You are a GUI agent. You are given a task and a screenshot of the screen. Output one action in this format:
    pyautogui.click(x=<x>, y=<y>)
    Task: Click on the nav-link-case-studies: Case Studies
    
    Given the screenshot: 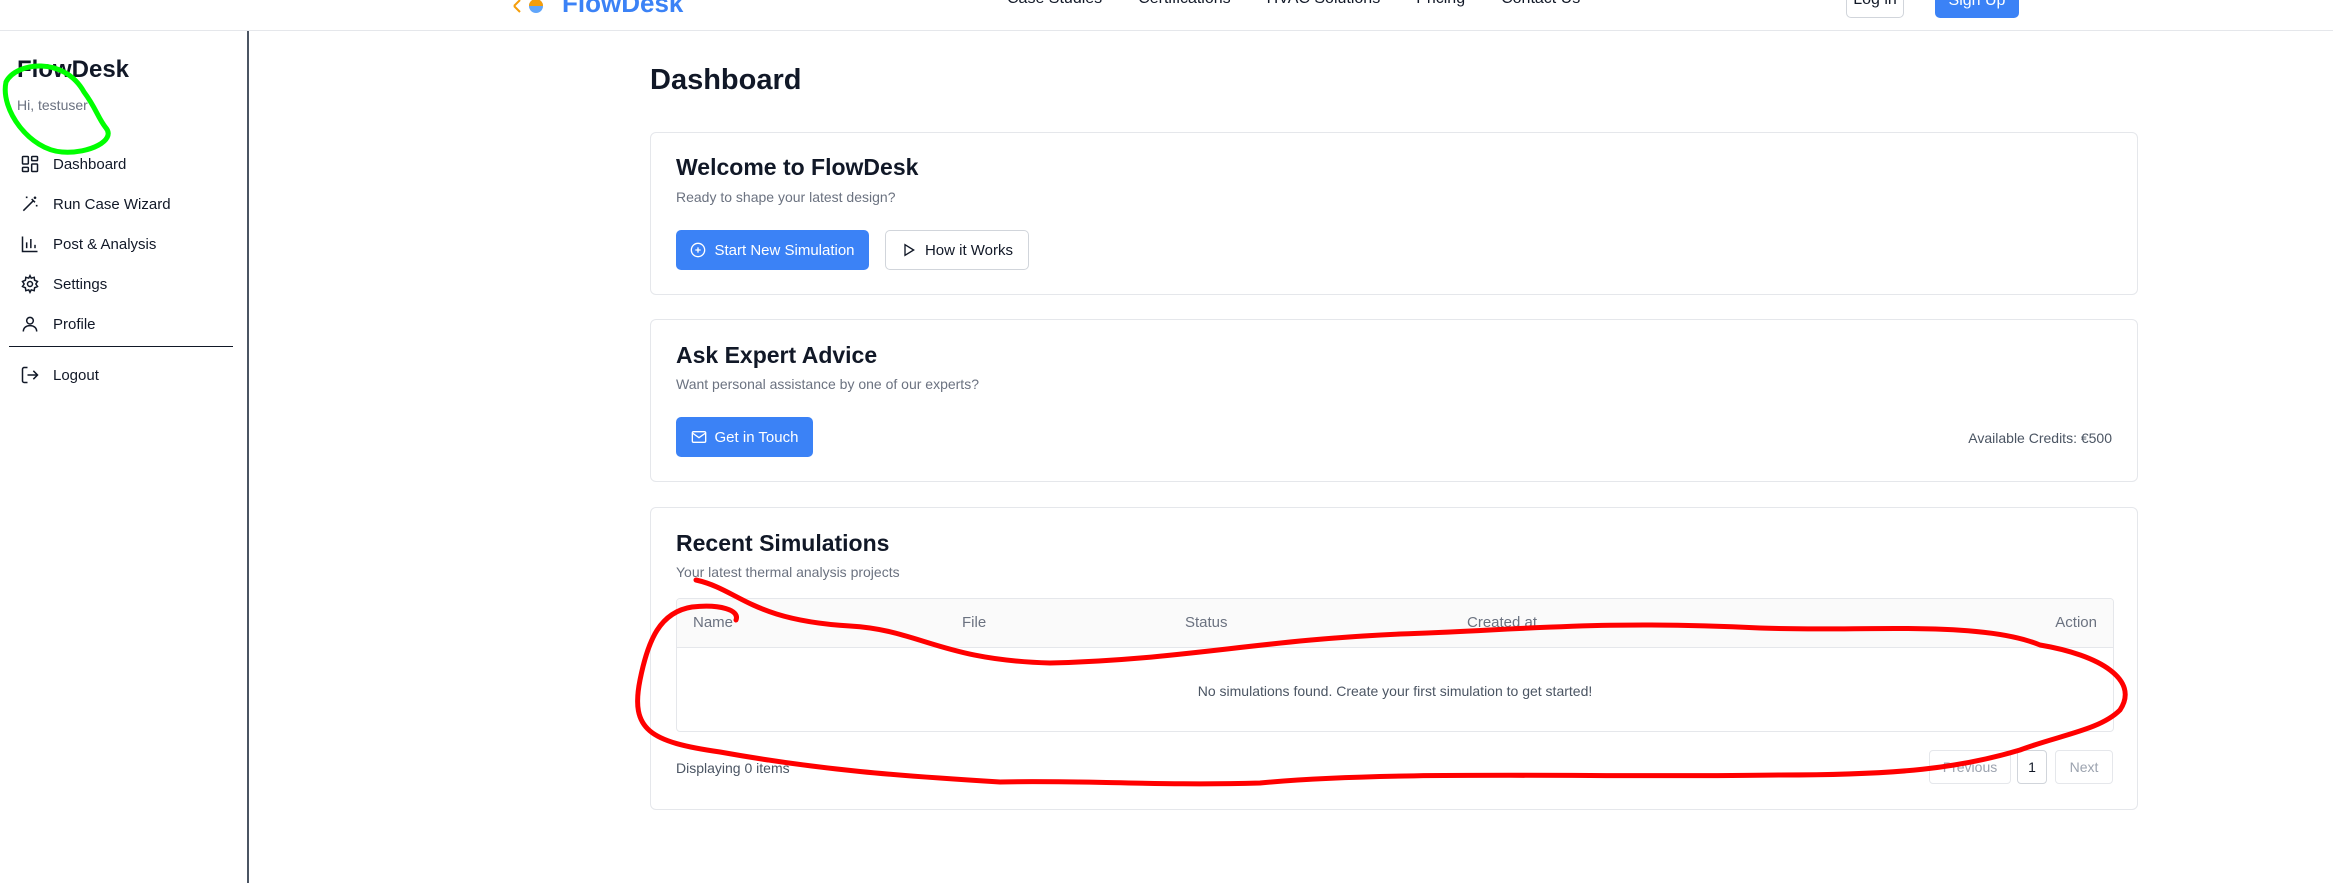 What is the action you would take?
    pyautogui.click(x=1054, y=4)
    